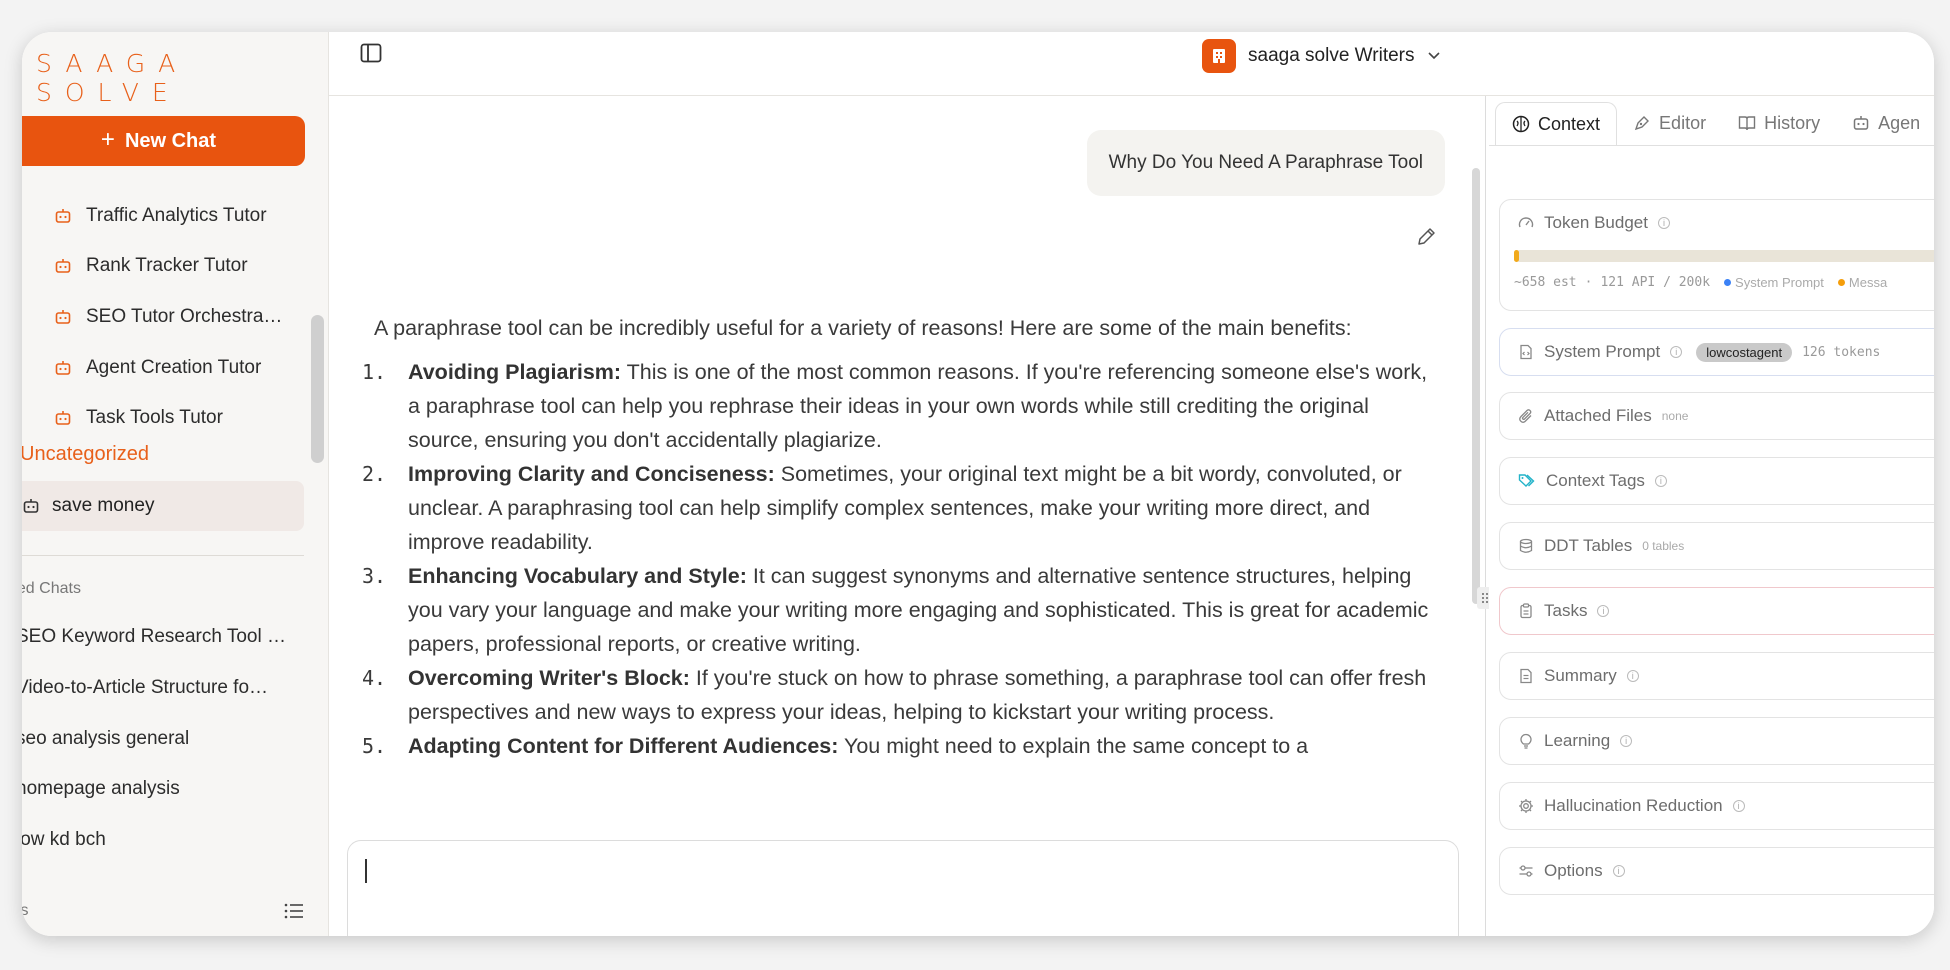 Image resolution: width=1950 pixels, height=970 pixels. What do you see at coordinates (105, 739) in the screenshot?
I see `chat-list-item: seo analysis general` at bounding box center [105, 739].